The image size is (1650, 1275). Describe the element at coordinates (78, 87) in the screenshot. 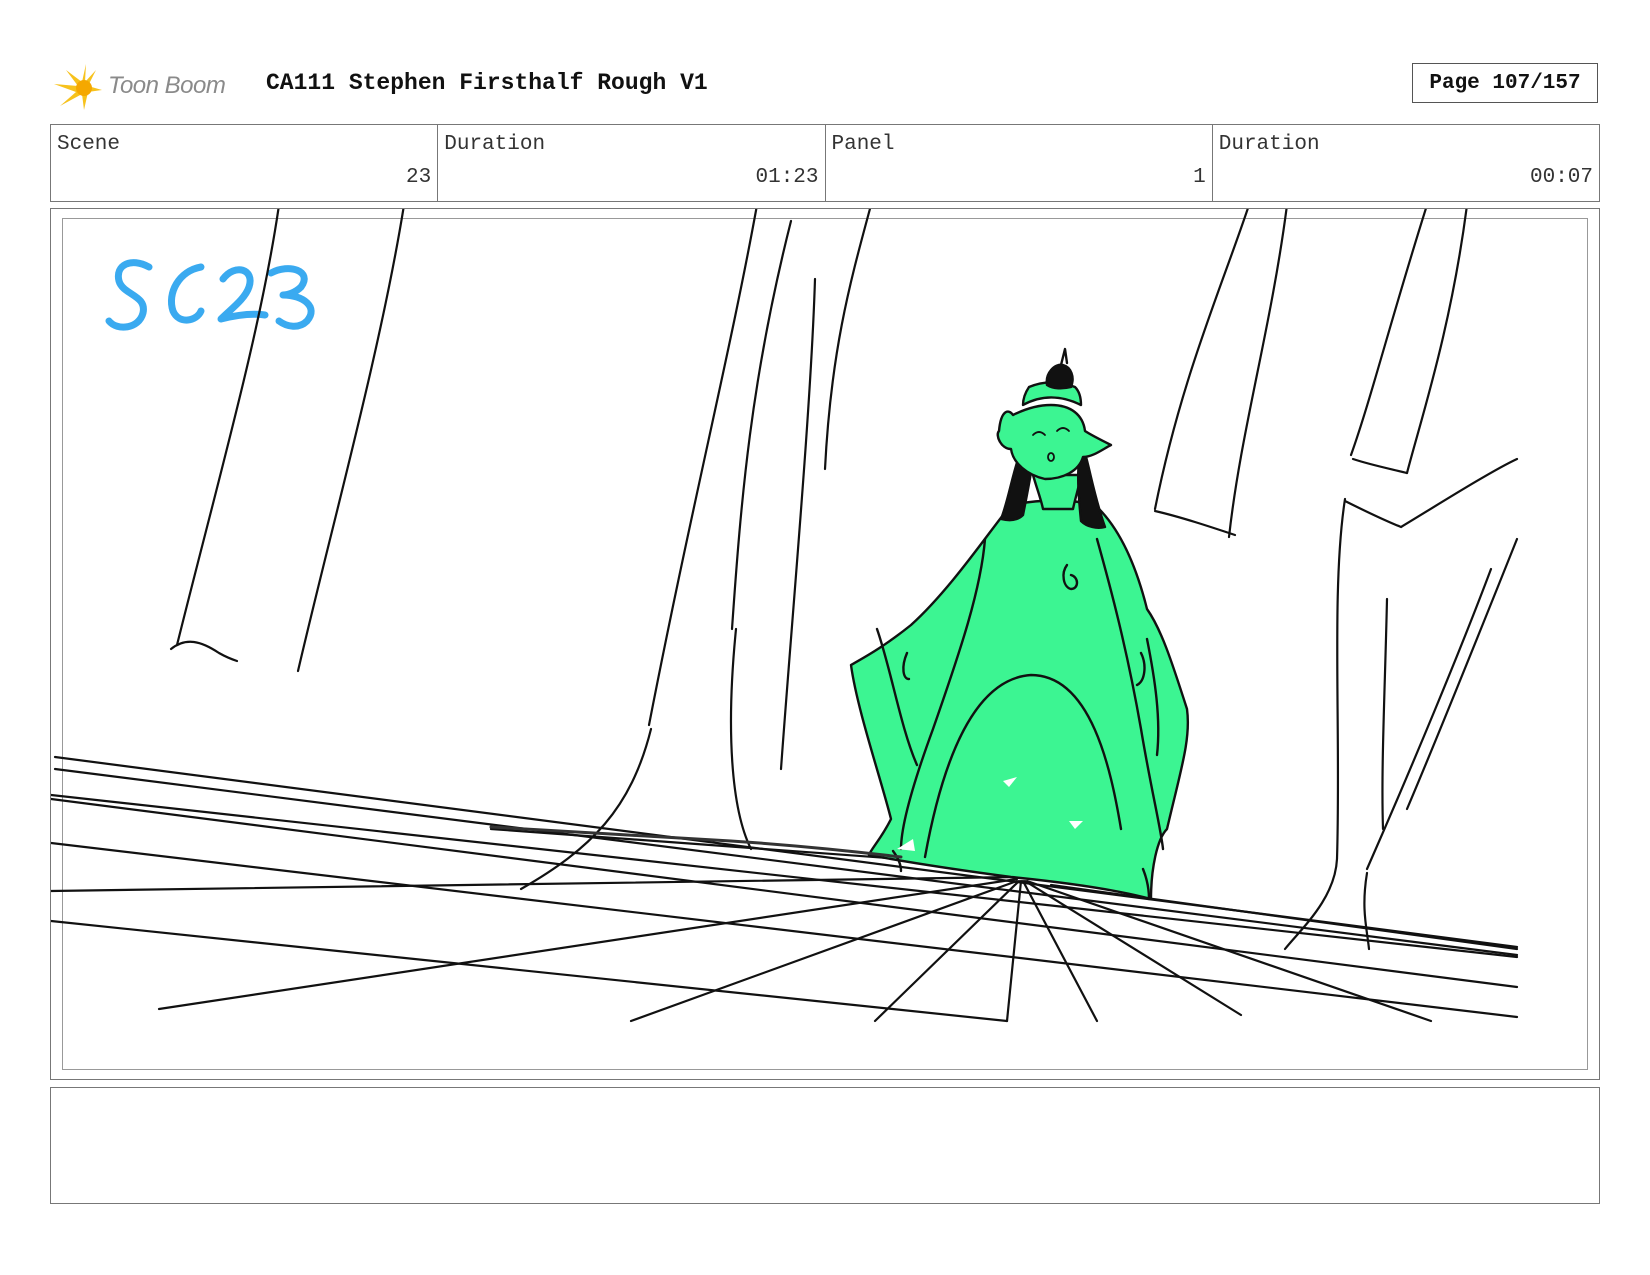

I see `starburst-icon` at that location.